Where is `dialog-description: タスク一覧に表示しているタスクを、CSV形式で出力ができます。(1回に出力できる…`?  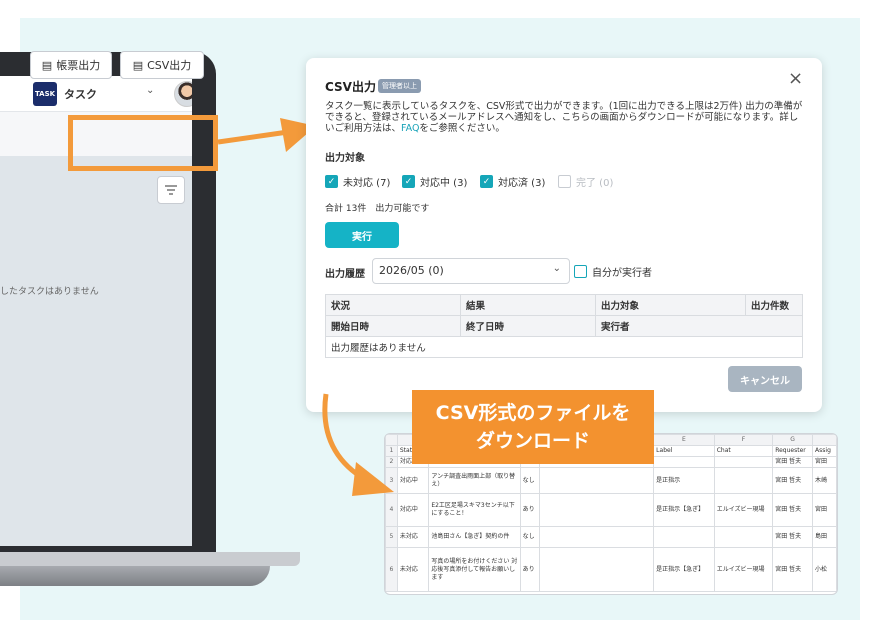
dialog-description: タスク一覧に表示しているタスクを、CSV形式で出力ができます。(1回に出力できる… is located at coordinates (565, 117).